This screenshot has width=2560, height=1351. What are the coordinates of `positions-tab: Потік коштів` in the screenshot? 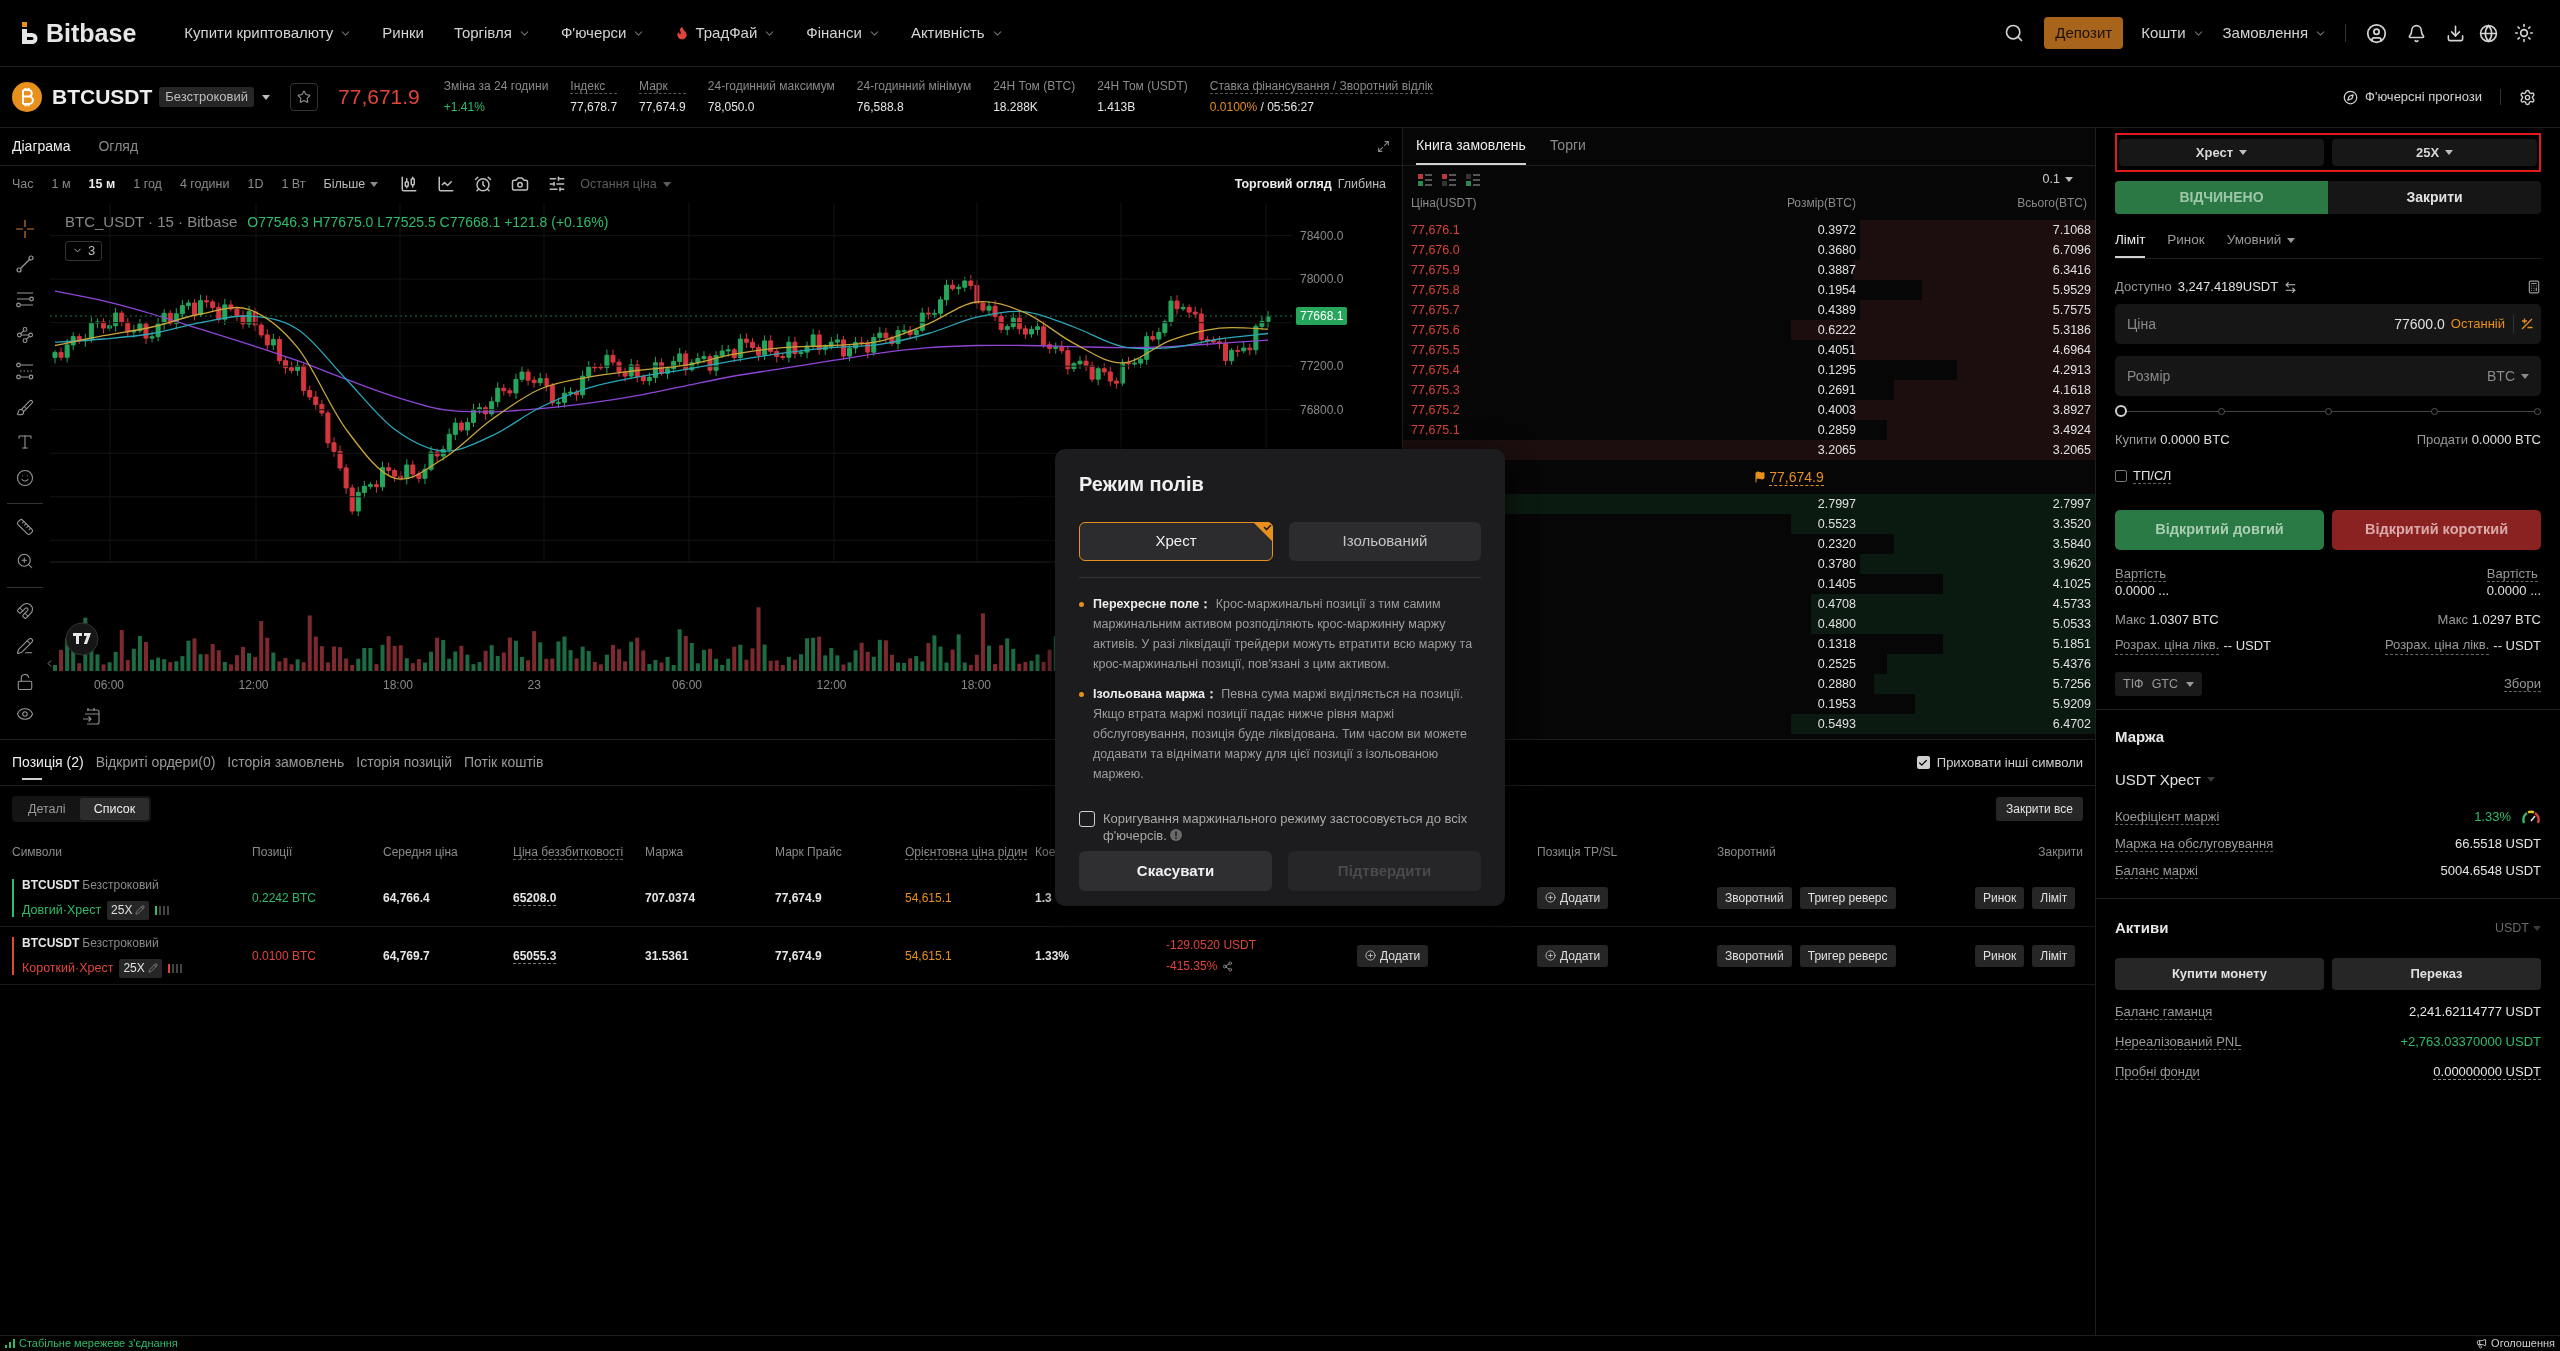 It's located at (504, 762).